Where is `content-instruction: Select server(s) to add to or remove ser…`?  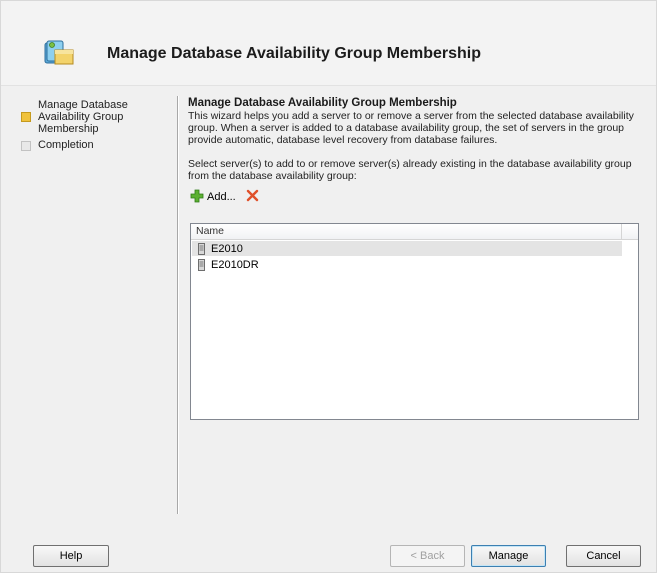 content-instruction: Select server(s) to add to or remove ser… is located at coordinates (410, 170).